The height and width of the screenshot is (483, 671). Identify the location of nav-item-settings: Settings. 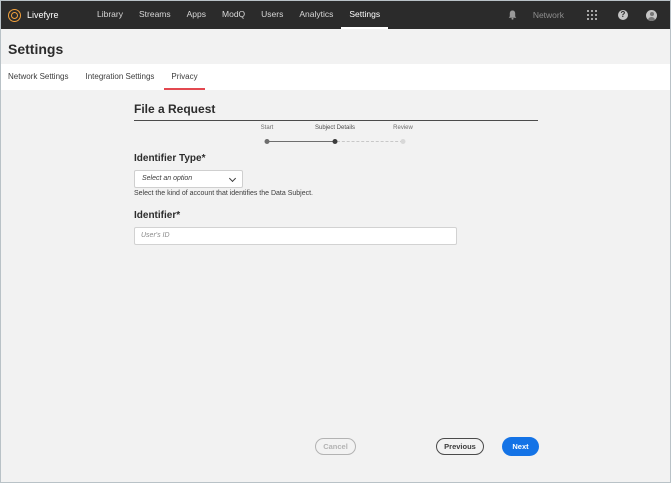
(364, 15).